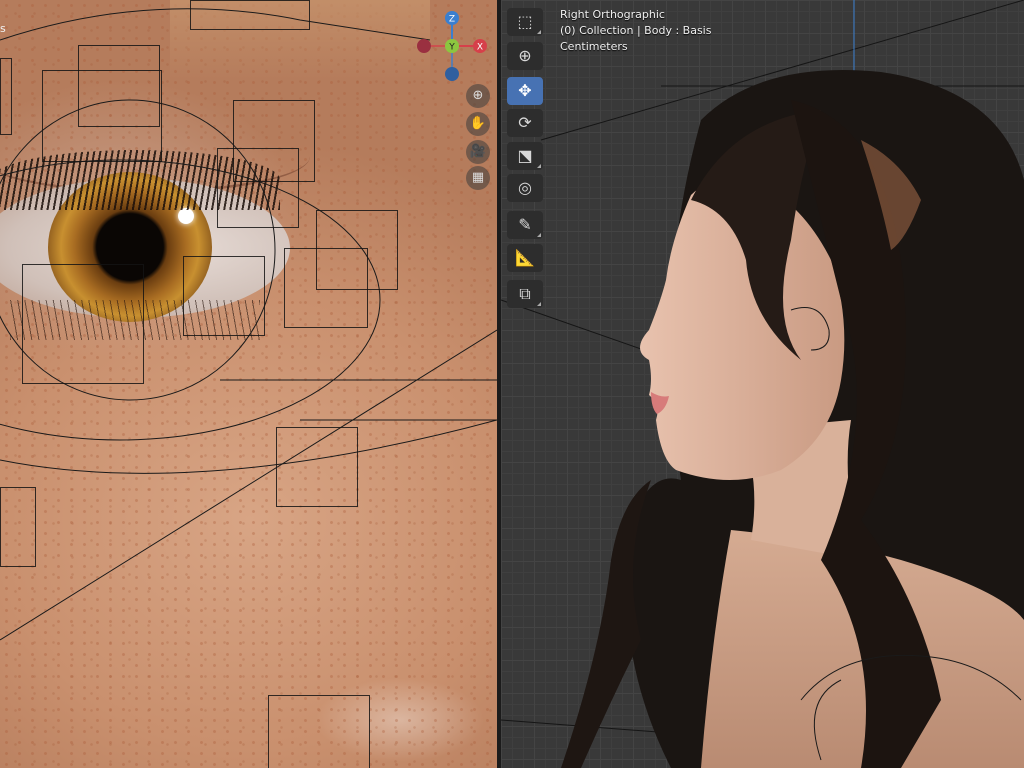 The image size is (1024, 768). Describe the element at coordinates (424, 46) in the screenshot. I see `gizmo-neg-x-axis` at that location.